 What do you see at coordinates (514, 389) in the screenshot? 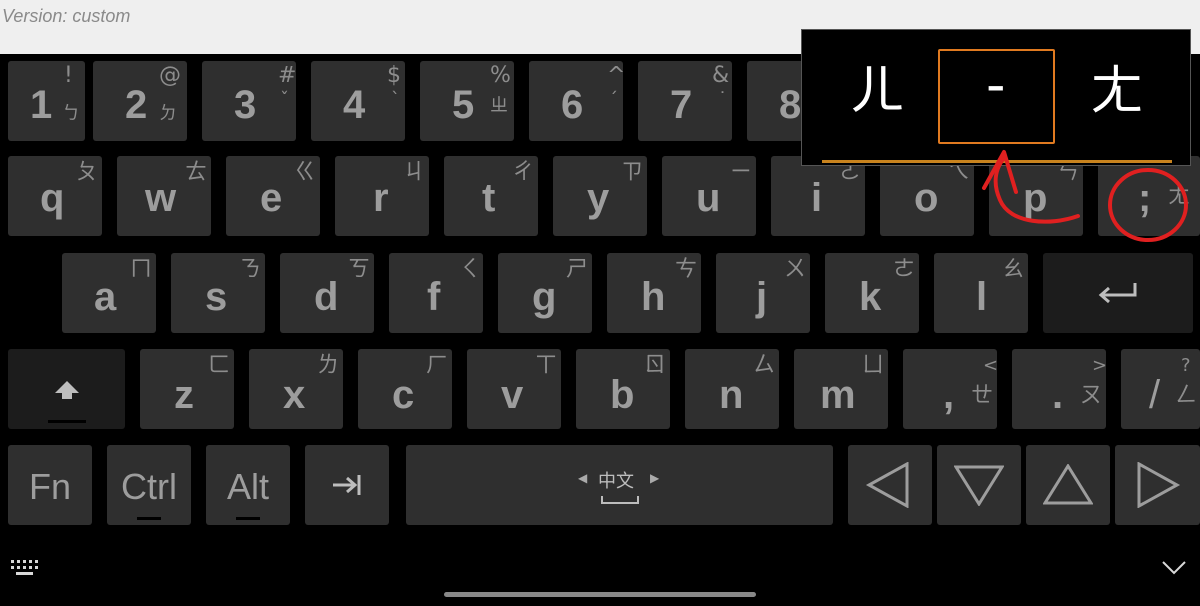
I see `key-v: v ㄒ` at bounding box center [514, 389].